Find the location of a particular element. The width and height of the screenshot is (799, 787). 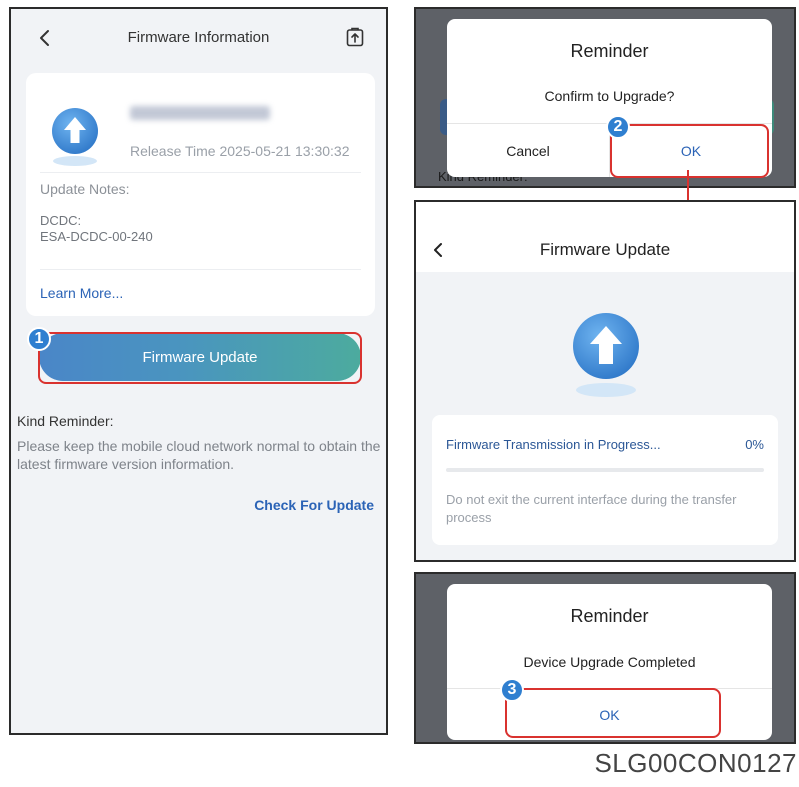

progress-percent: 0% is located at coordinates (754, 444).